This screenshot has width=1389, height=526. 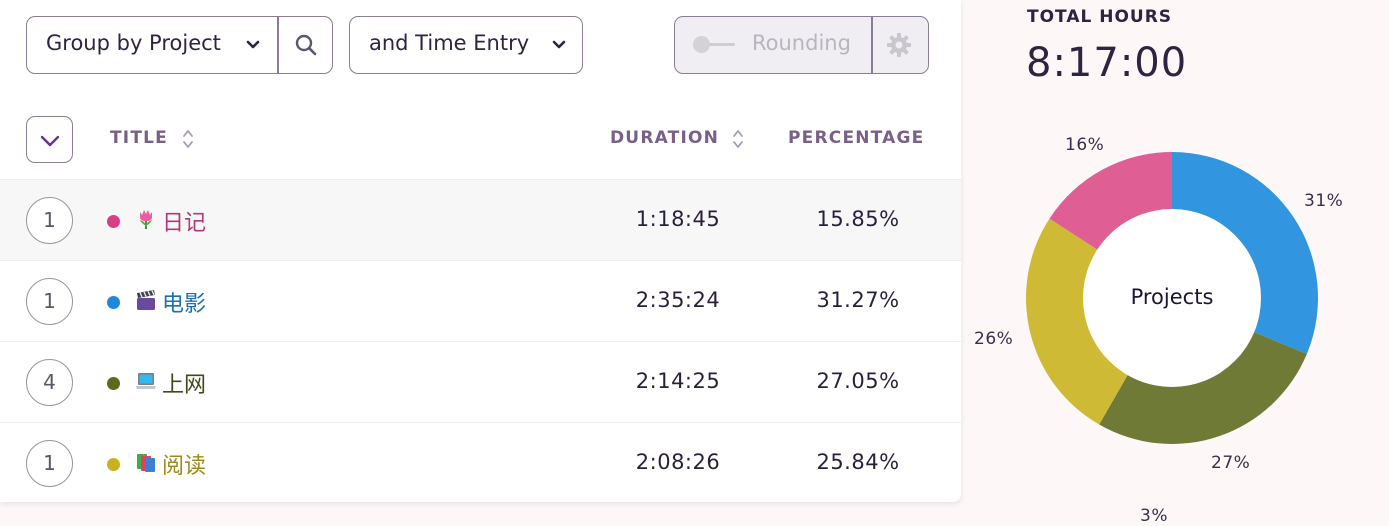 I want to click on expand-all-button, so click(x=49, y=139).